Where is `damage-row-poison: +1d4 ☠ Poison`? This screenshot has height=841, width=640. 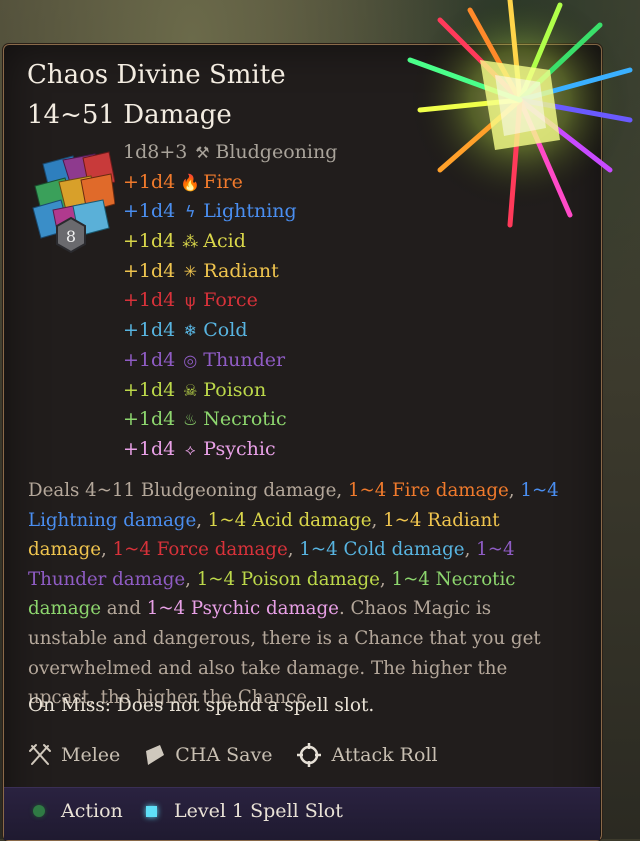
damage-row-poison: +1d4 ☠ Poison is located at coordinates (230, 391).